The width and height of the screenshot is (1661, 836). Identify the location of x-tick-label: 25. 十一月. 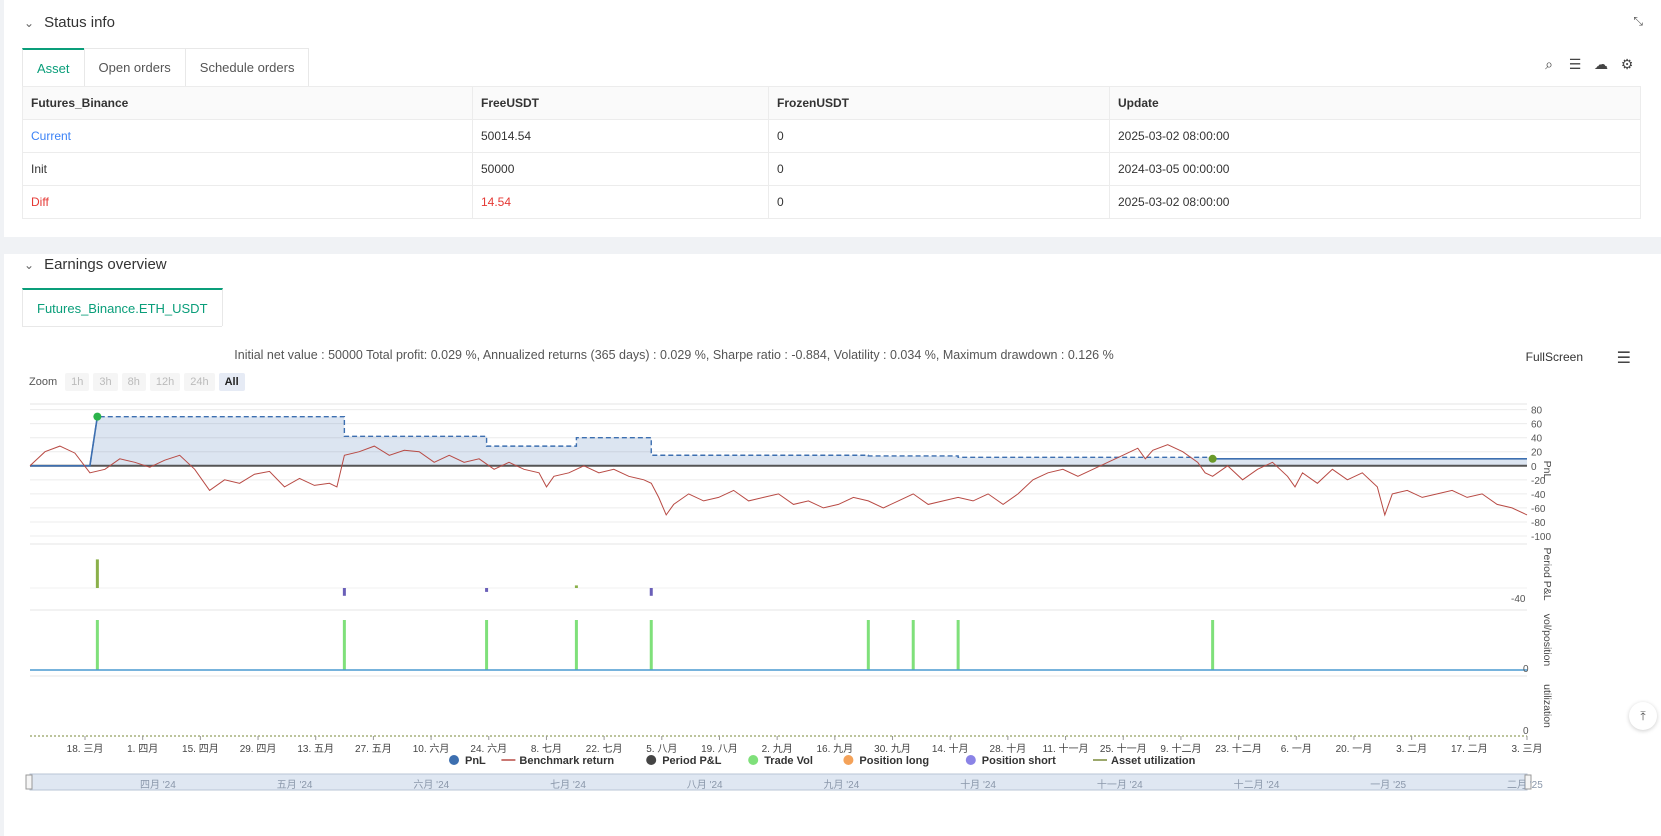
(1123, 748).